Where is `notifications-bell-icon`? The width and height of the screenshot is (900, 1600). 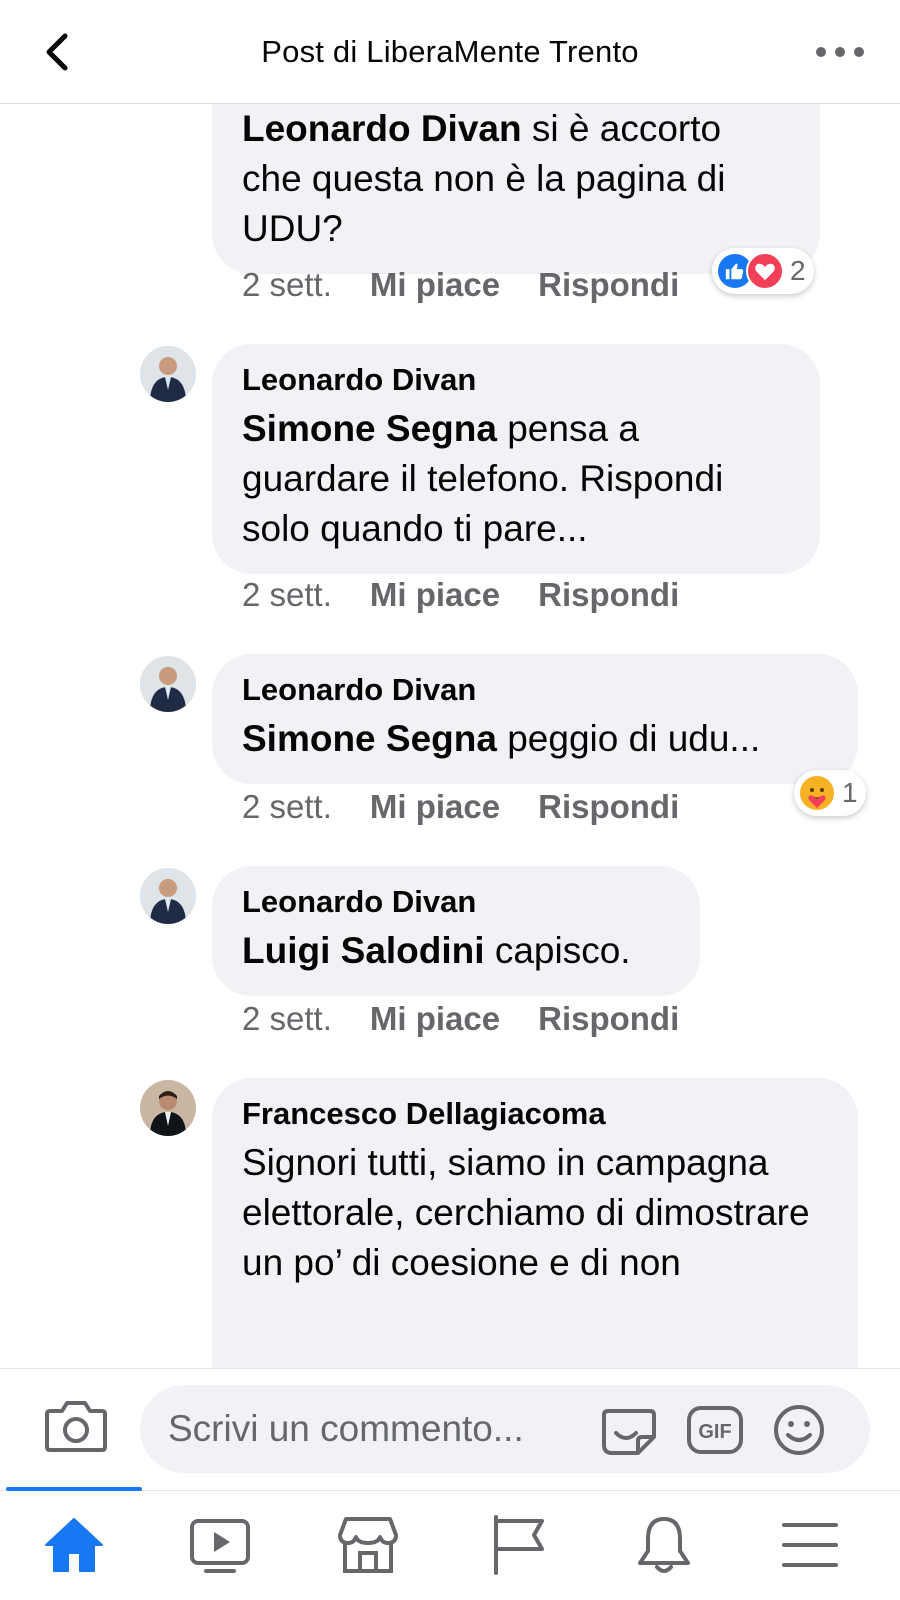 notifications-bell-icon is located at coordinates (664, 1545).